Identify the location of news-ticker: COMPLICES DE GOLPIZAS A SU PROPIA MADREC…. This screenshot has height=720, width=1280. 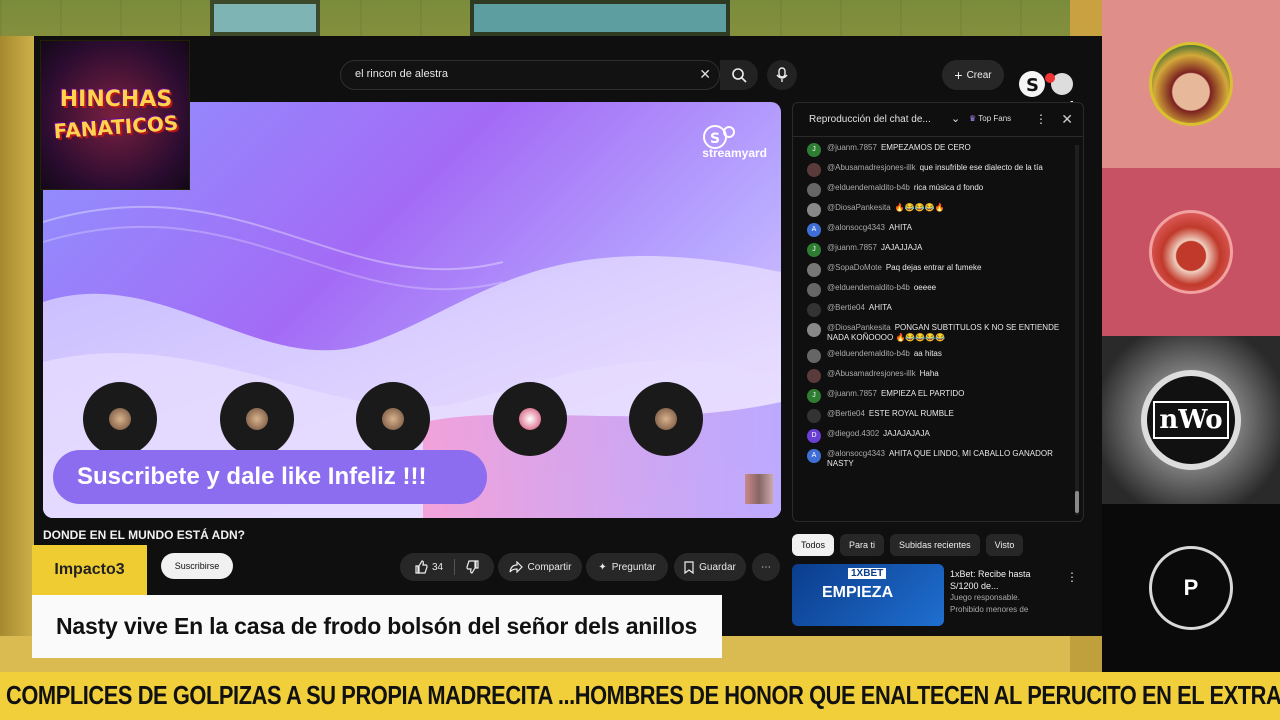
(640, 696).